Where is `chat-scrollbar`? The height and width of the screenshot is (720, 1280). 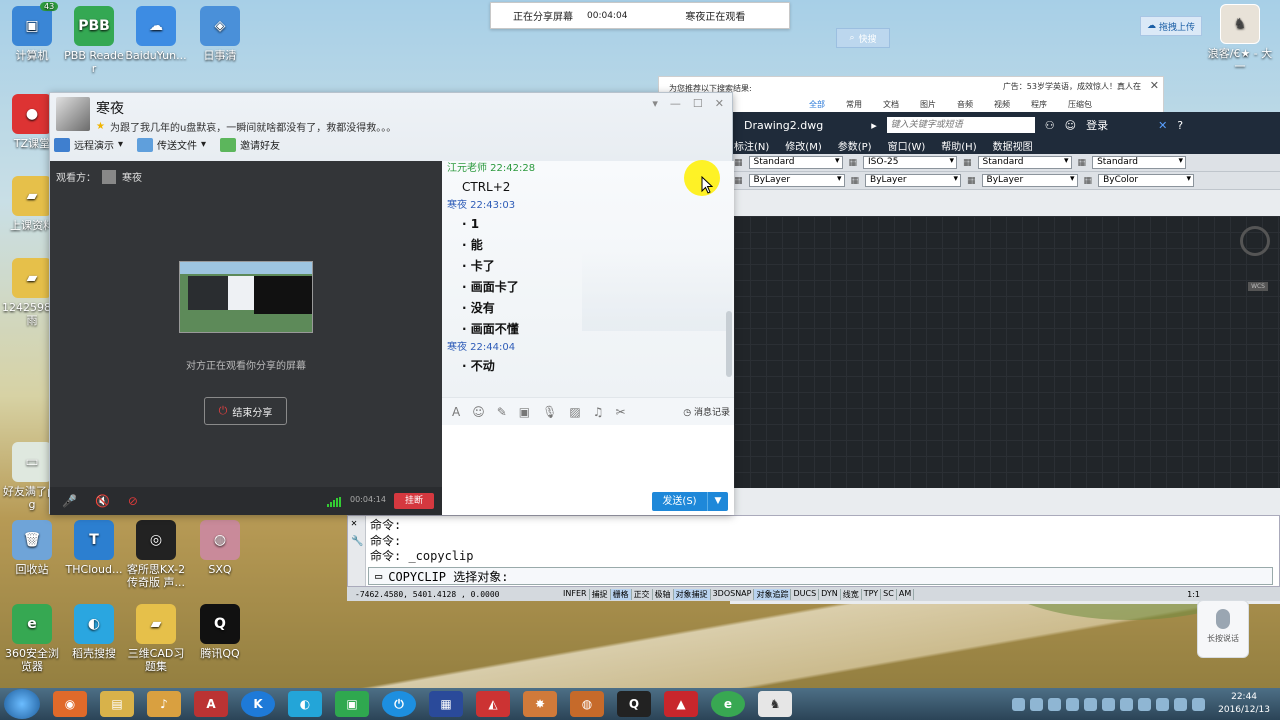
chat-scrollbar is located at coordinates (729, 344).